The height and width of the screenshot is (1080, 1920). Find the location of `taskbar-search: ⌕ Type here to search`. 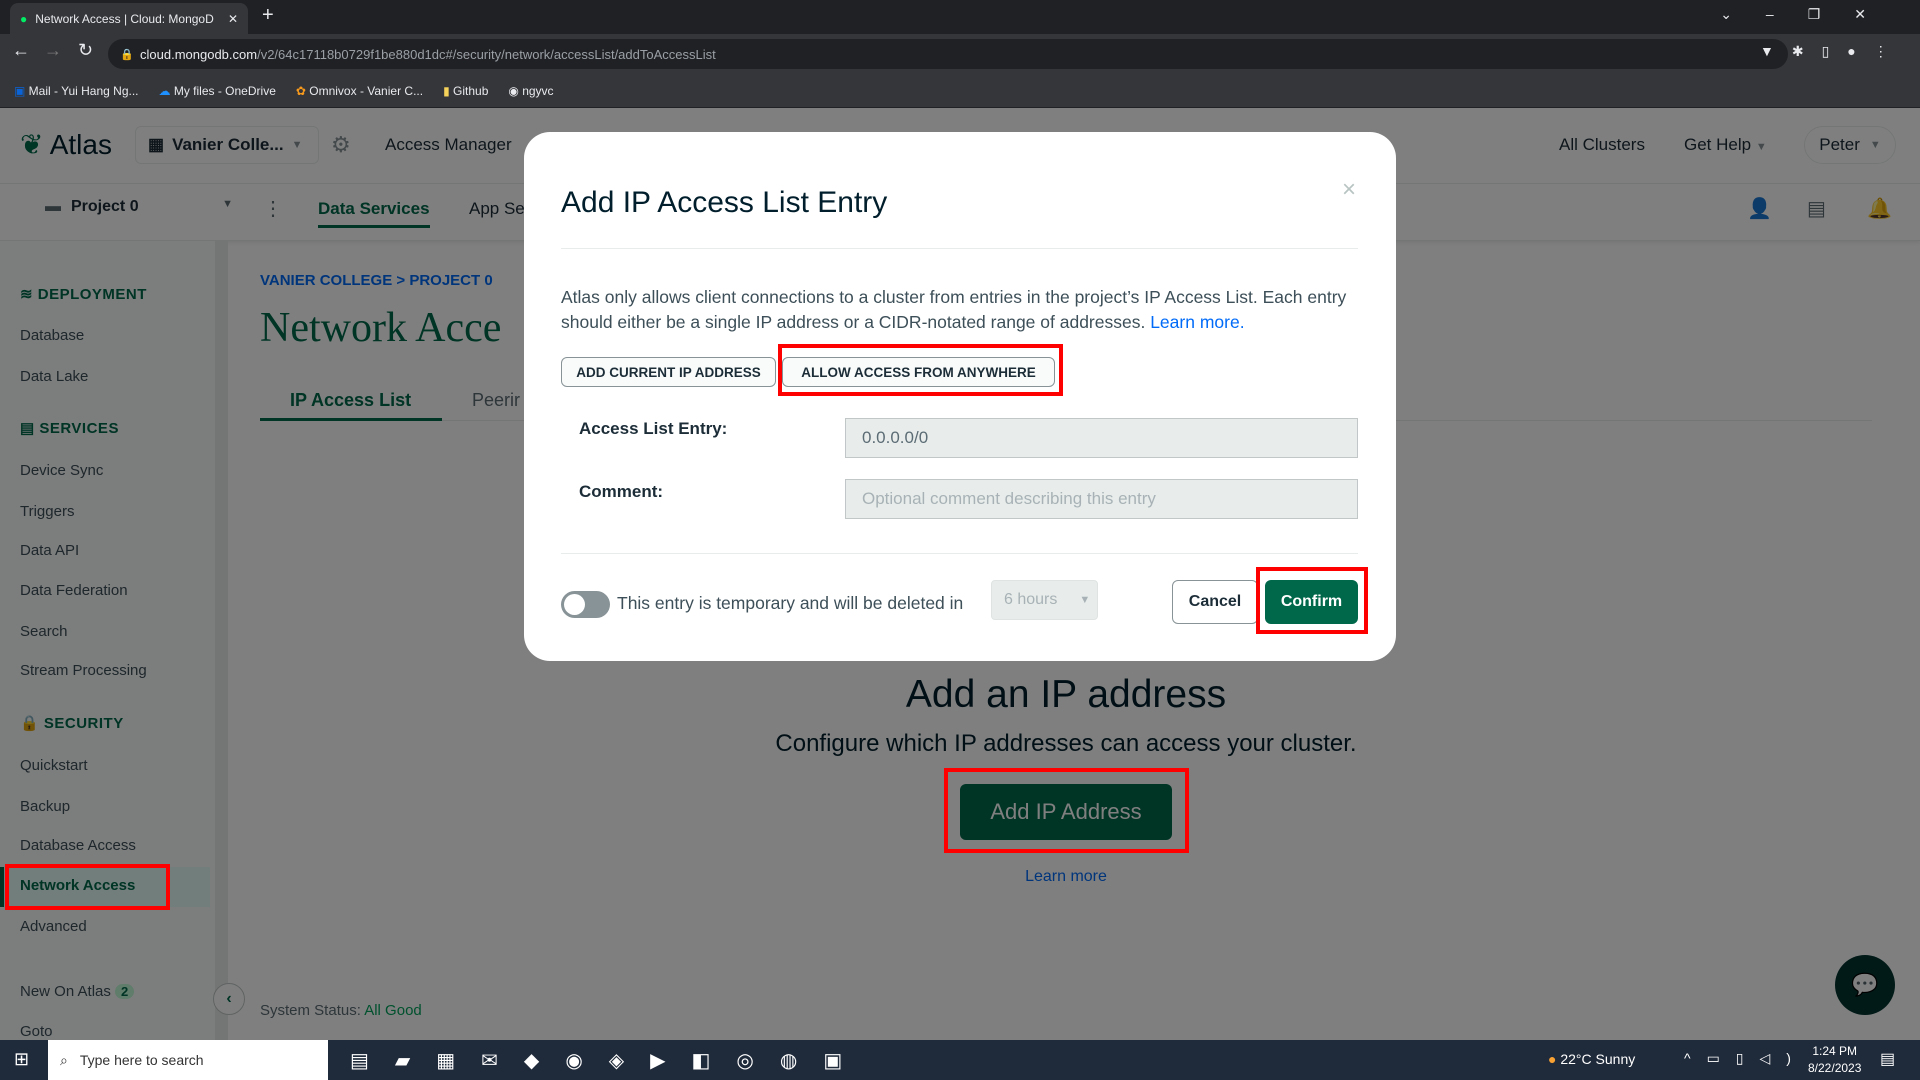

taskbar-search: ⌕ Type here to search is located at coordinates (188, 1060).